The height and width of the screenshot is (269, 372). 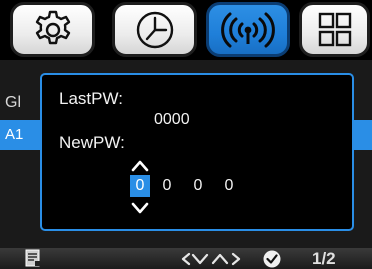 I want to click on tab-wireless, so click(x=248, y=29).